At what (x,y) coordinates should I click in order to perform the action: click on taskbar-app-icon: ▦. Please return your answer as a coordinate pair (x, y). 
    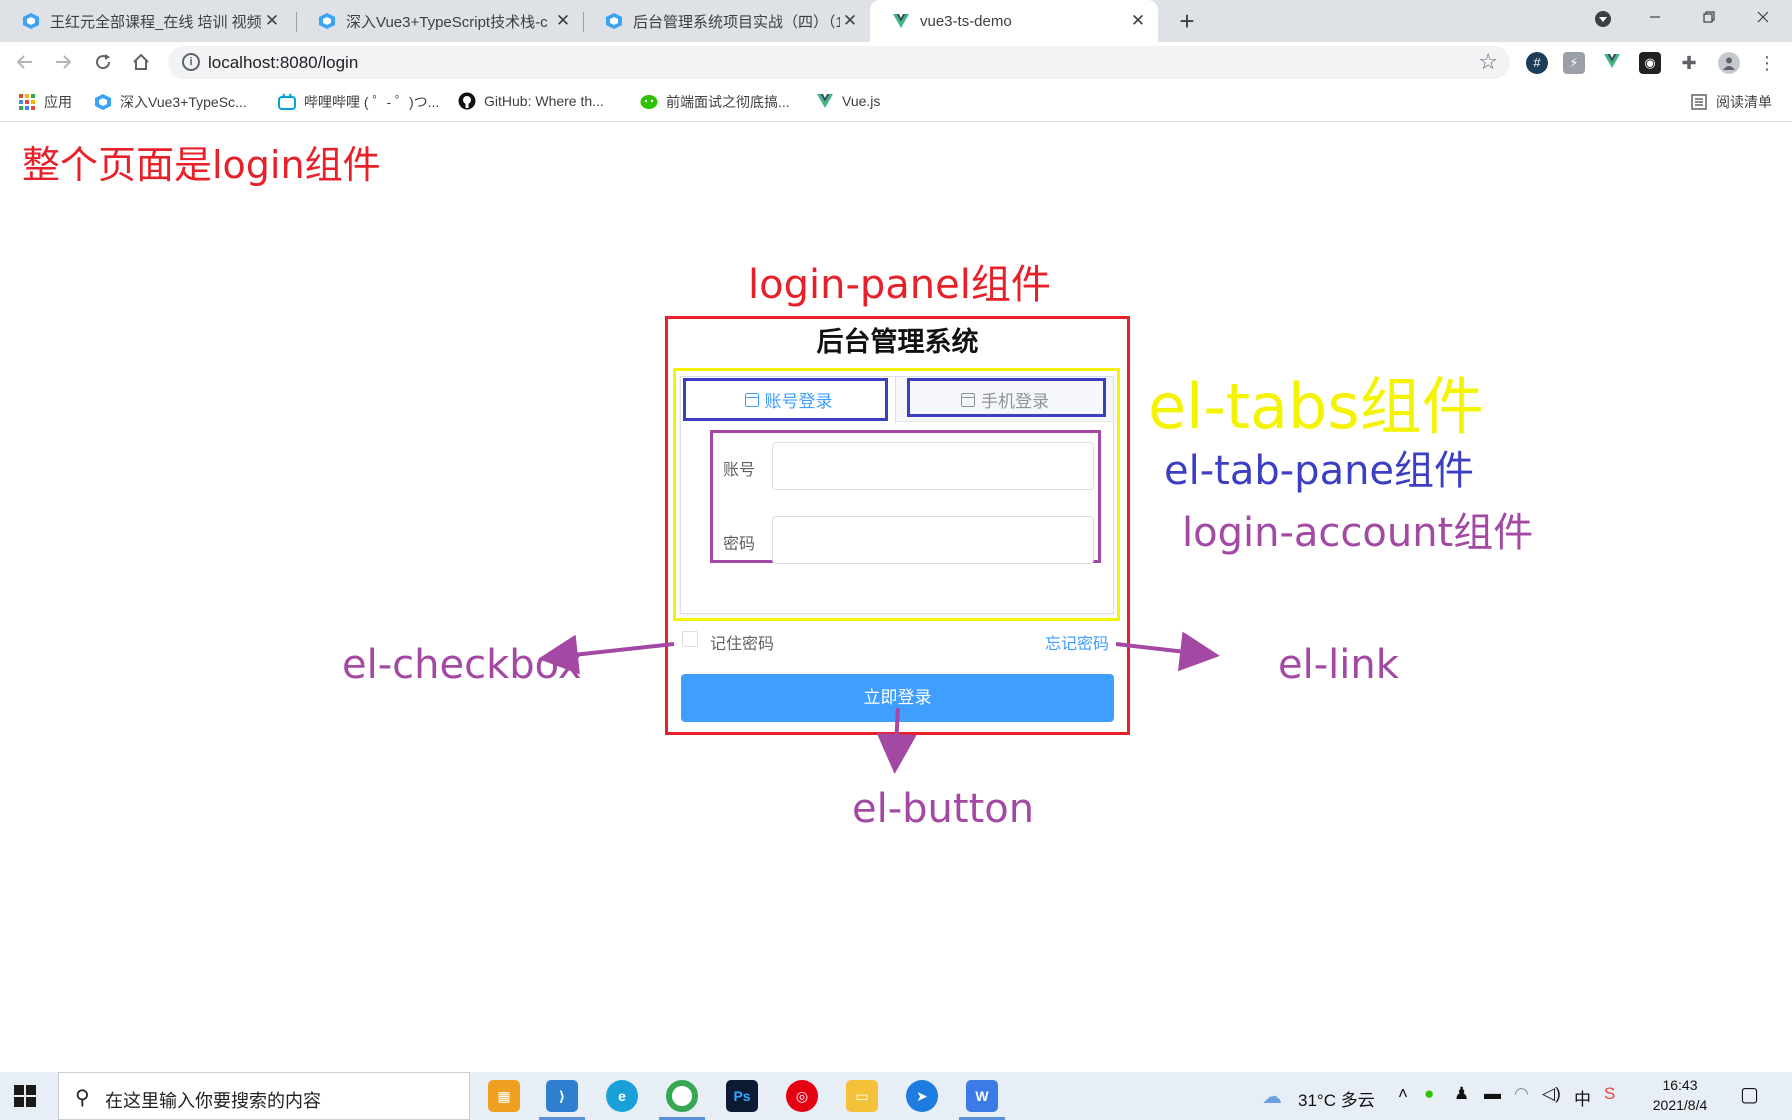
    Looking at the image, I should click on (504, 1096).